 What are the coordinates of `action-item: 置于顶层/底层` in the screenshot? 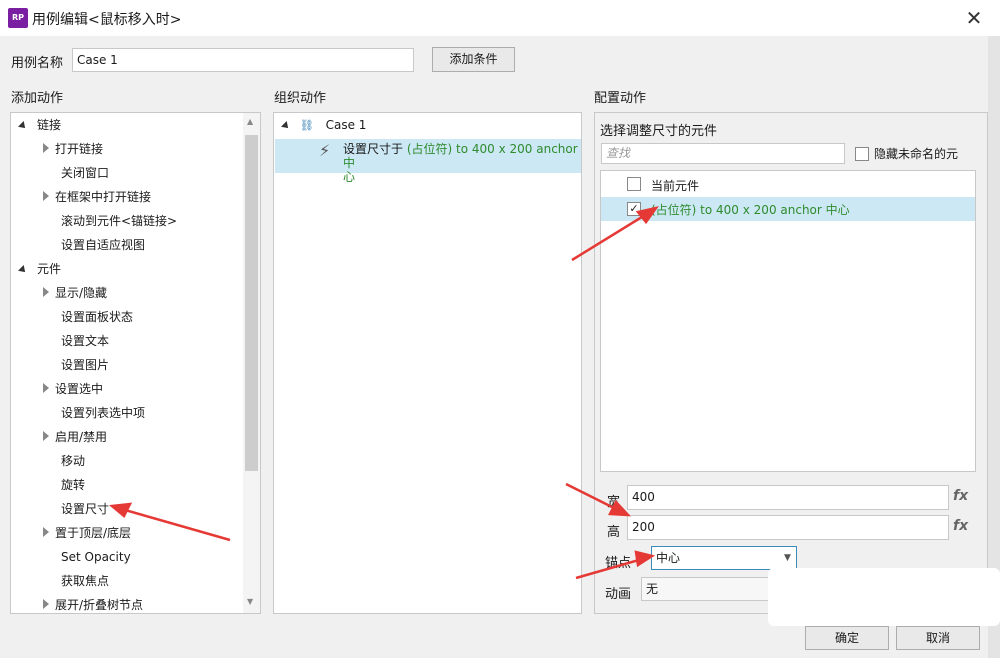 It's located at (87, 533).